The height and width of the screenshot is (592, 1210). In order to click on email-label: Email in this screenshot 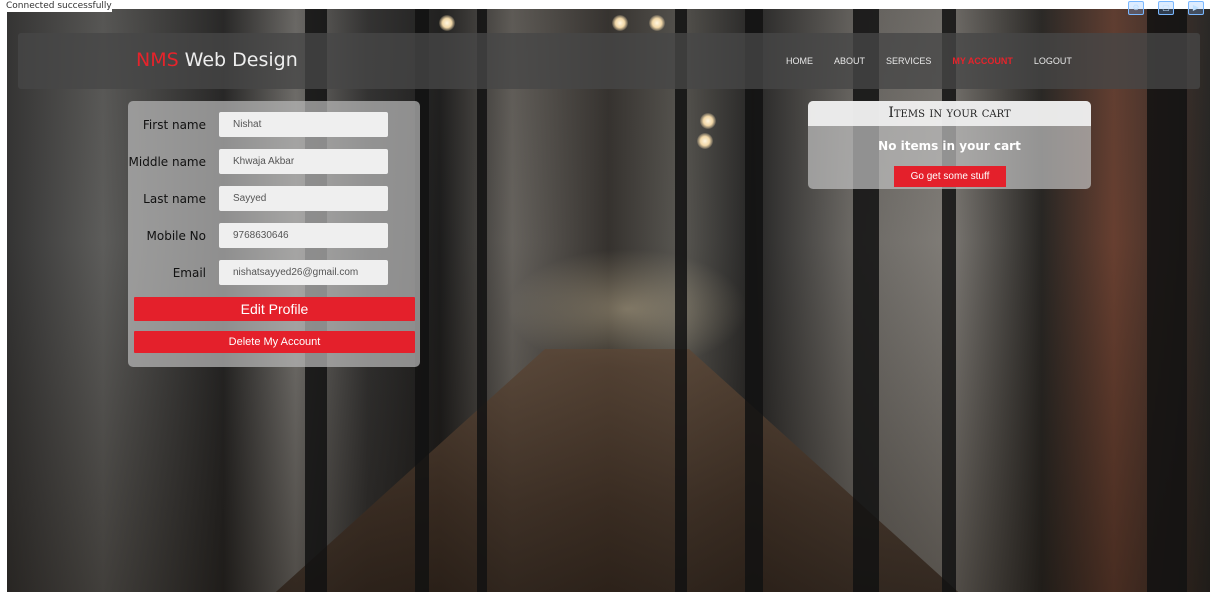, I will do `click(189, 273)`.